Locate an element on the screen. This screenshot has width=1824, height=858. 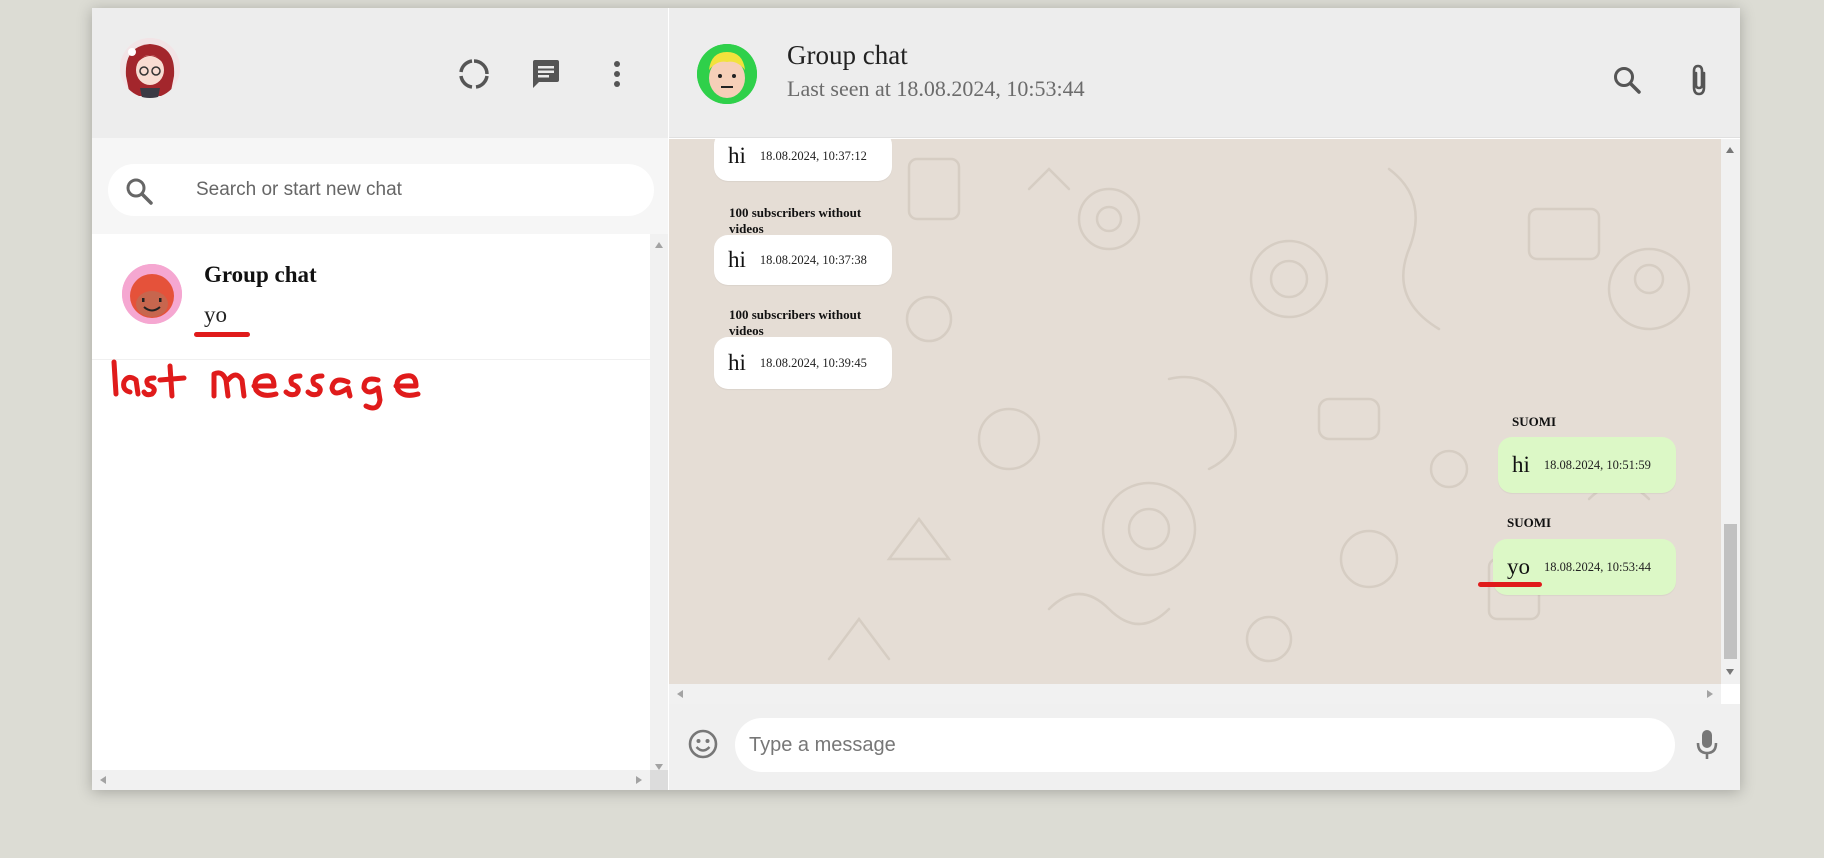
new-chat-icon is located at coordinates (546, 74).